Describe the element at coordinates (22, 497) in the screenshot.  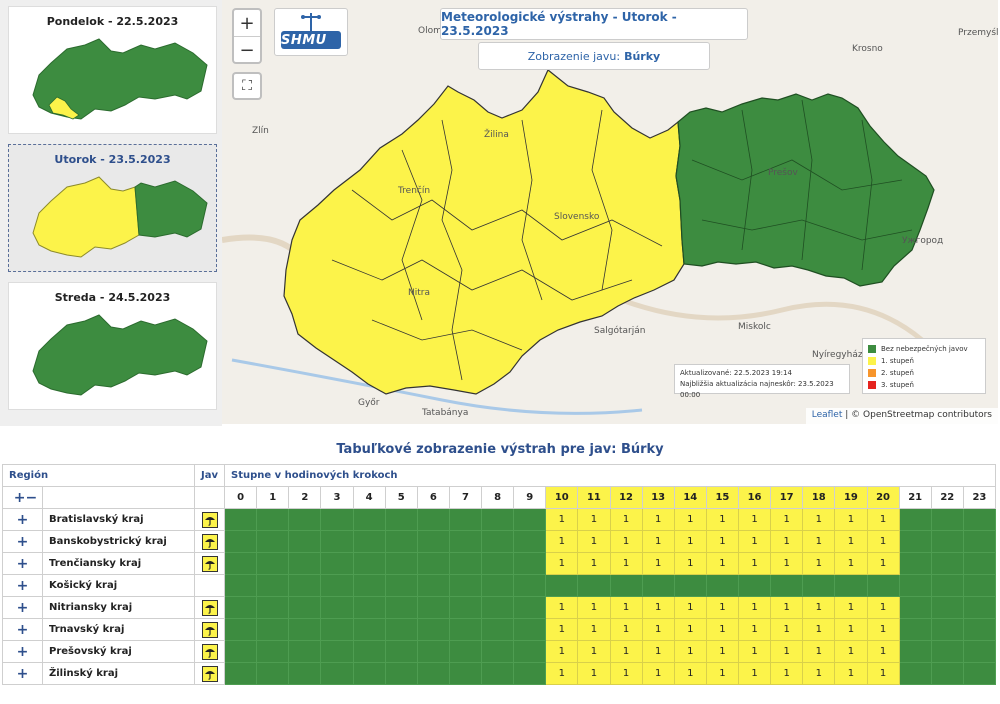
I see `expand-all-button: +−` at that location.